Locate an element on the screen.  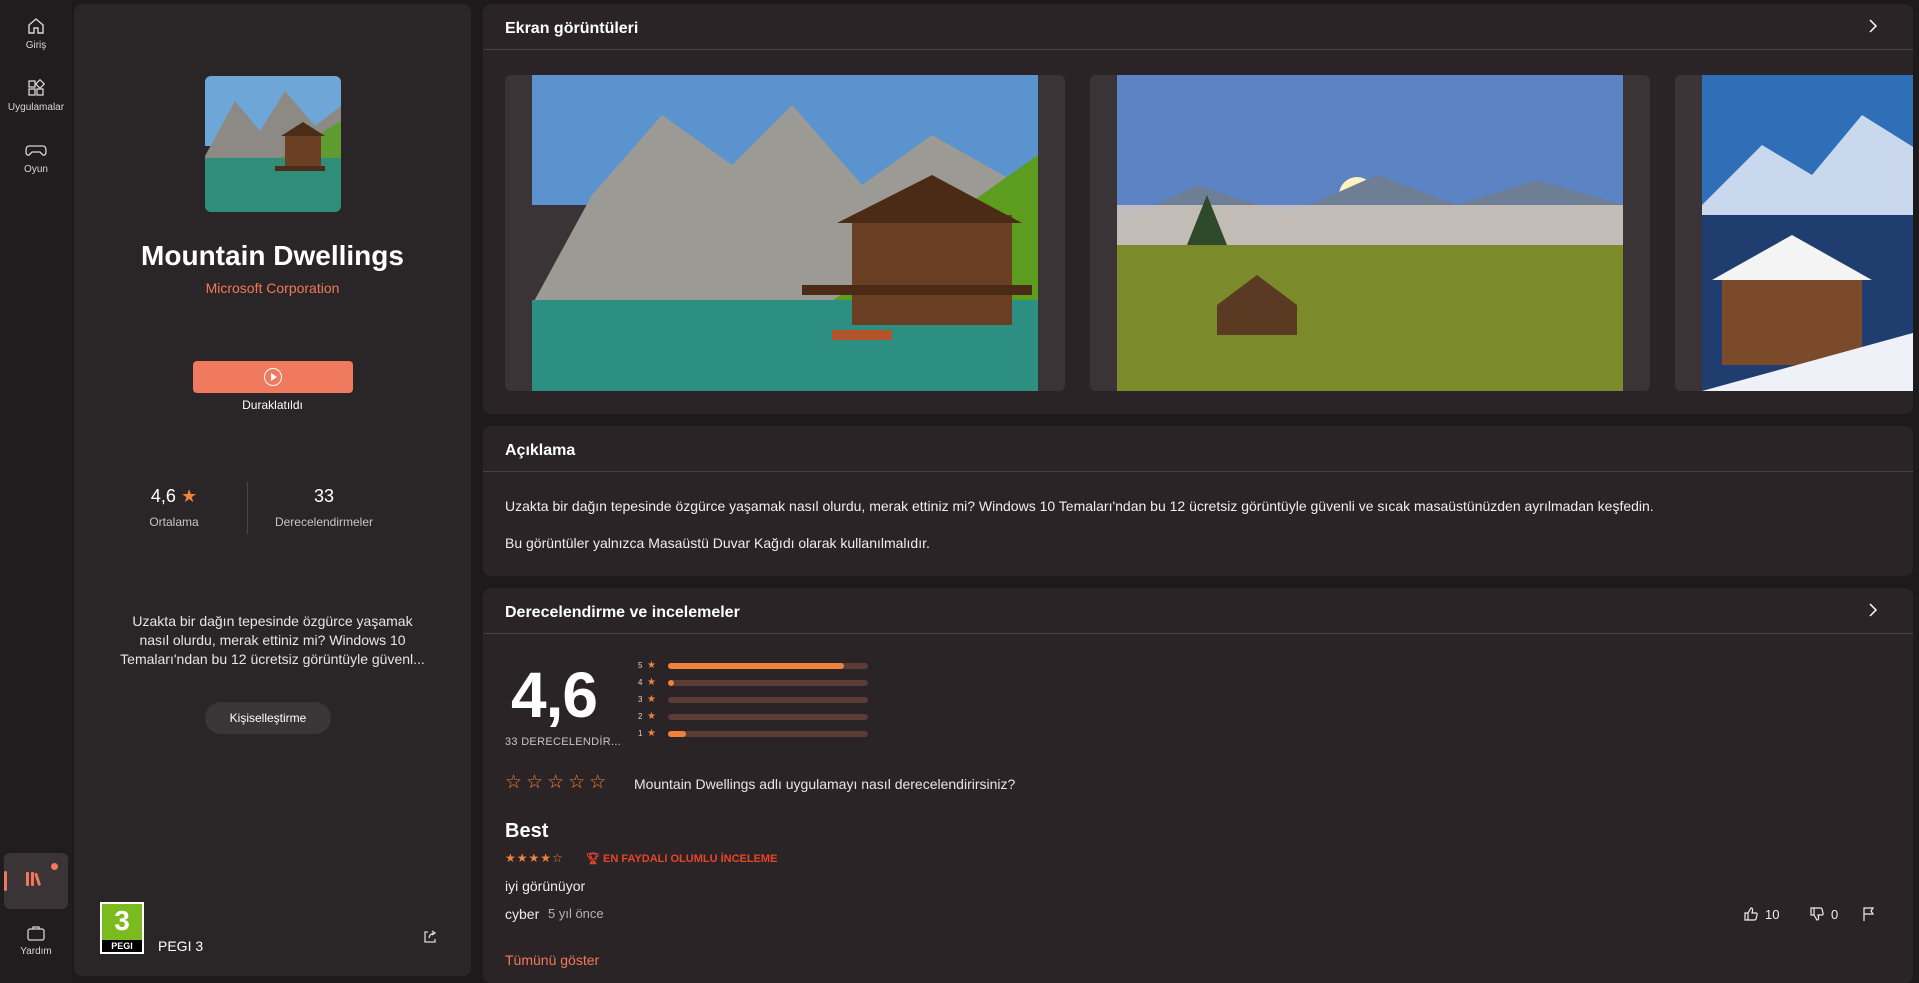
like-button: 10 is located at coordinates (1761, 914).